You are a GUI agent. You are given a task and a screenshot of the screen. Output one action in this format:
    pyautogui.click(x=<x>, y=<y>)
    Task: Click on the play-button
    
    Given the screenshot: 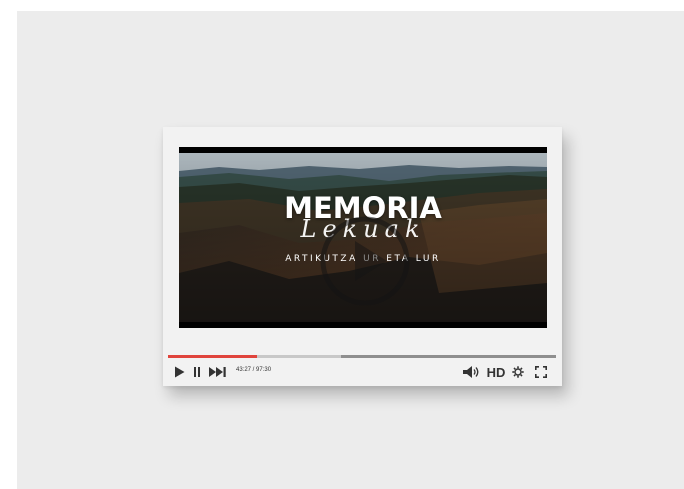 What is the action you would take?
    pyautogui.click(x=179, y=372)
    